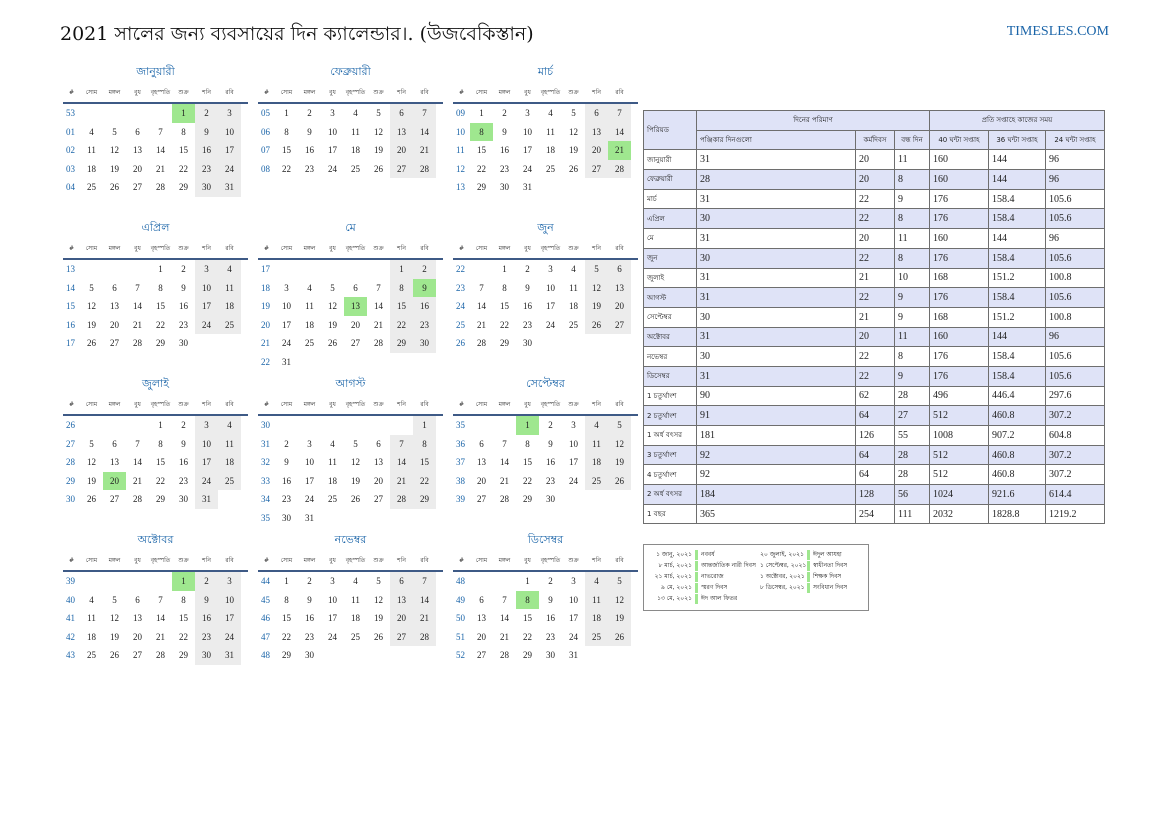 The width and height of the screenshot is (1169, 827). I want to click on site-link: TIMESLES.COM, so click(1058, 32).